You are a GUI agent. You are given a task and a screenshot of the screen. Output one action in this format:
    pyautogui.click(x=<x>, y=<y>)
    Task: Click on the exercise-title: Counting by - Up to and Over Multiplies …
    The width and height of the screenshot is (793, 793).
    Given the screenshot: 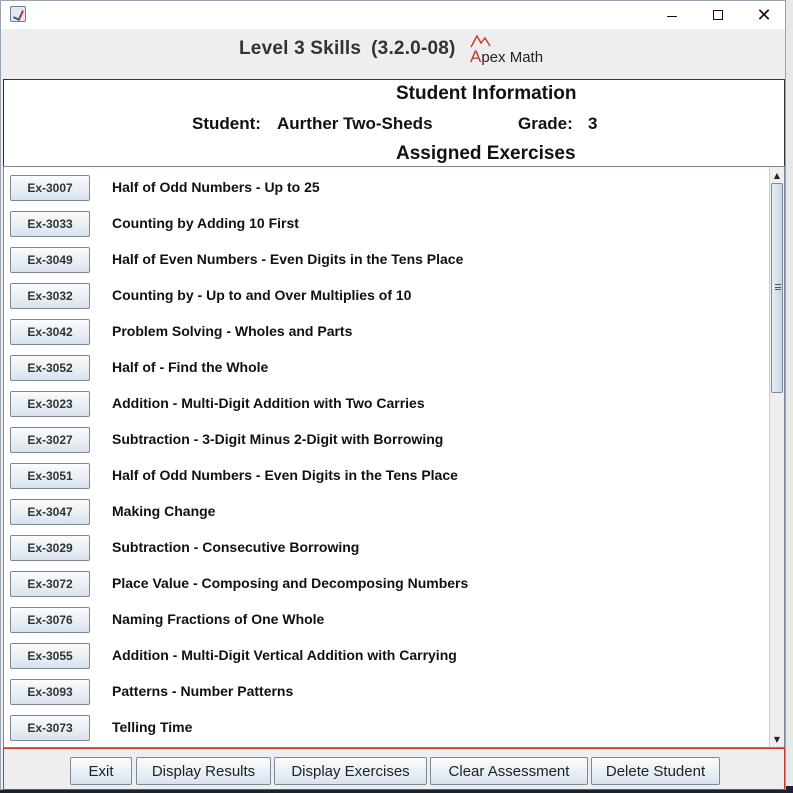 What is the action you would take?
    pyautogui.click(x=262, y=295)
    